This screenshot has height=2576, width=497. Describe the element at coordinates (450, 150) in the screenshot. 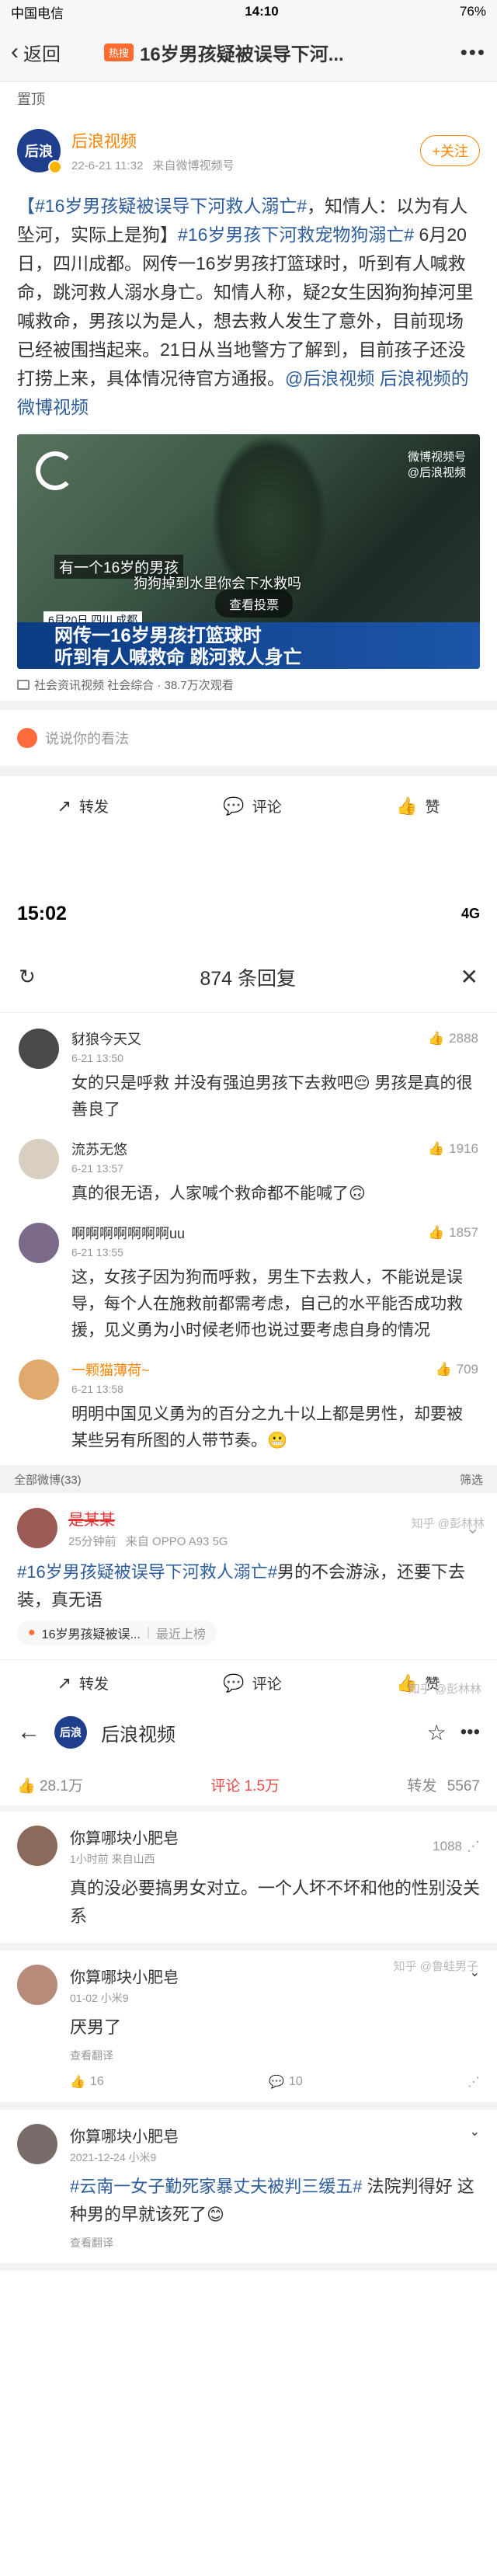

I see `follow-button: +关注` at that location.